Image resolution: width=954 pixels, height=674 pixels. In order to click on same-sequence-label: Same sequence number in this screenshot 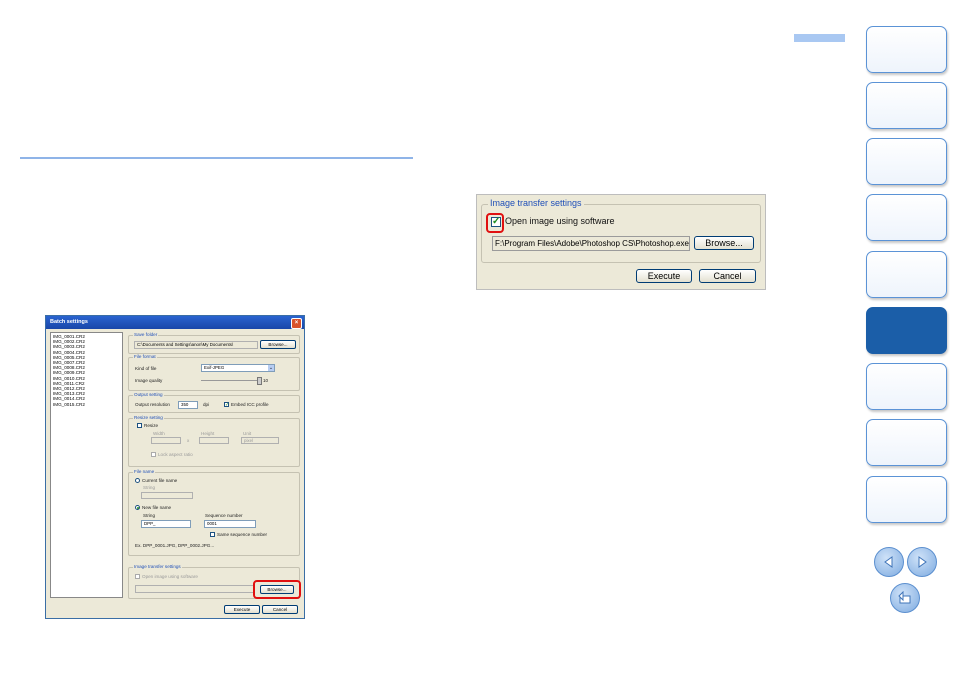, I will do `click(242, 534)`.